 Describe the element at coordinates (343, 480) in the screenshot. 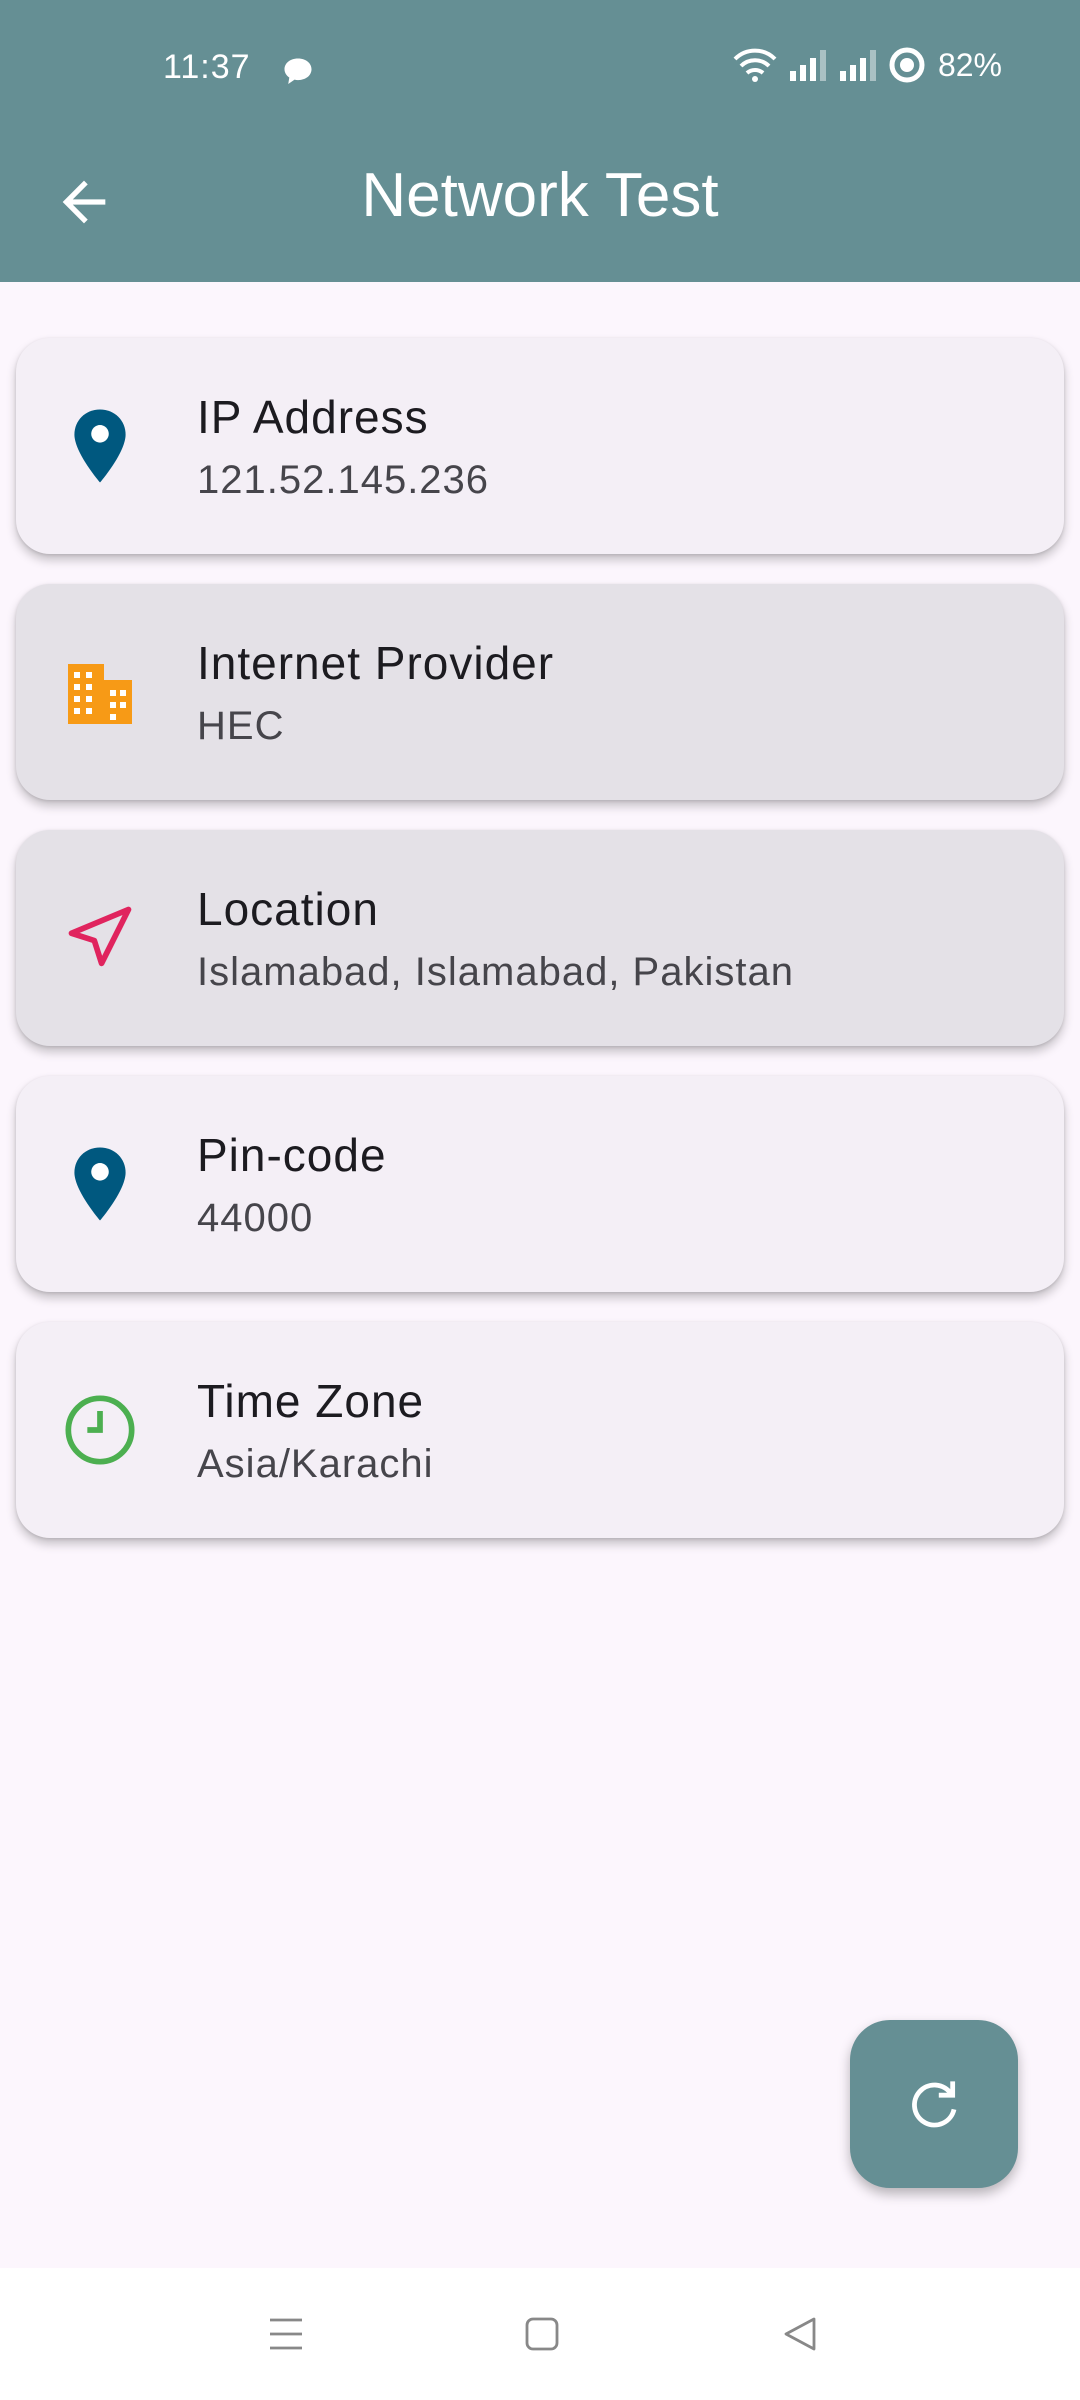

I see `card-value: 121.52.145.236` at that location.